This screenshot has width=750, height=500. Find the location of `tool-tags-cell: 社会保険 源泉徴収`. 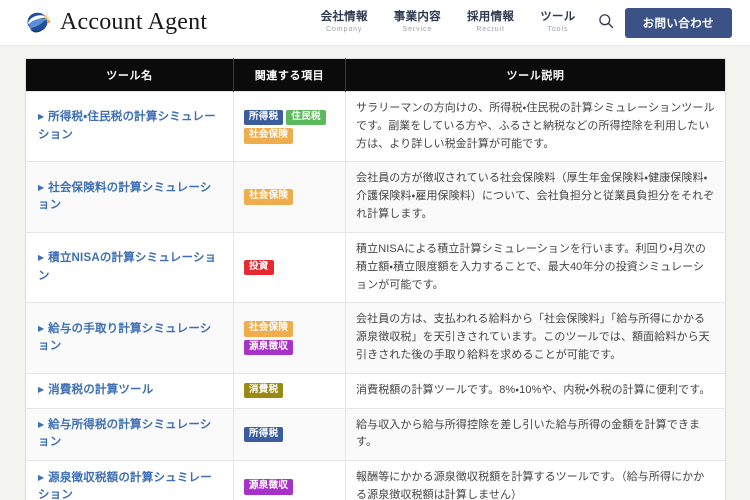

tool-tags-cell: 社会保険 源泉徴収 is located at coordinates (289, 338).